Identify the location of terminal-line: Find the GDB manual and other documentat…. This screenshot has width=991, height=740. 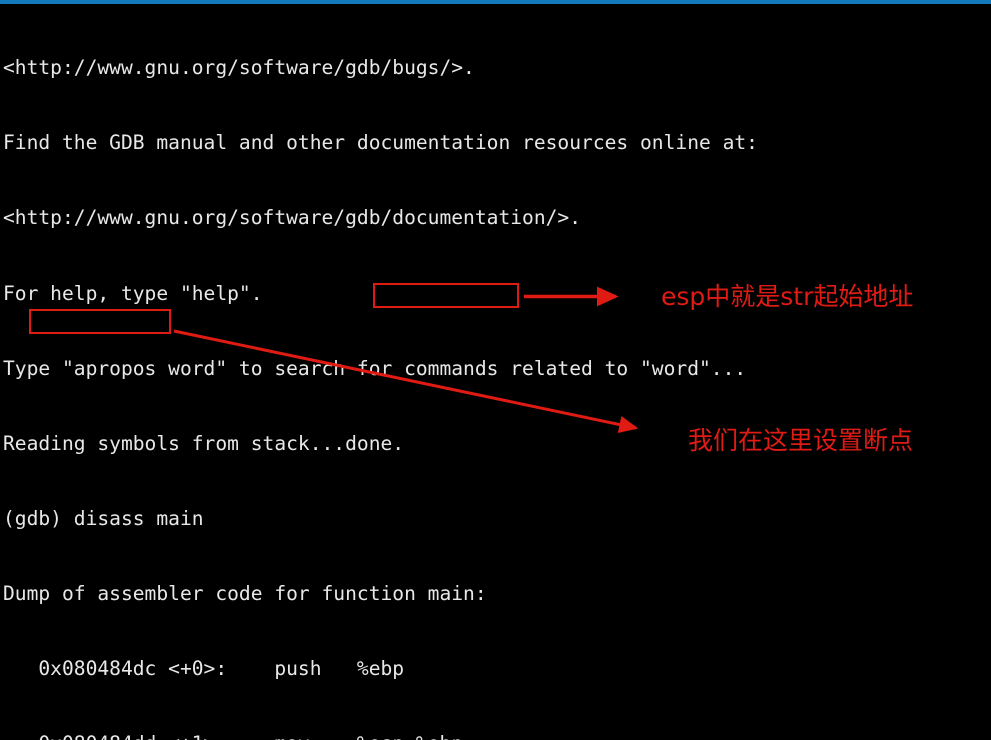
(380, 143).